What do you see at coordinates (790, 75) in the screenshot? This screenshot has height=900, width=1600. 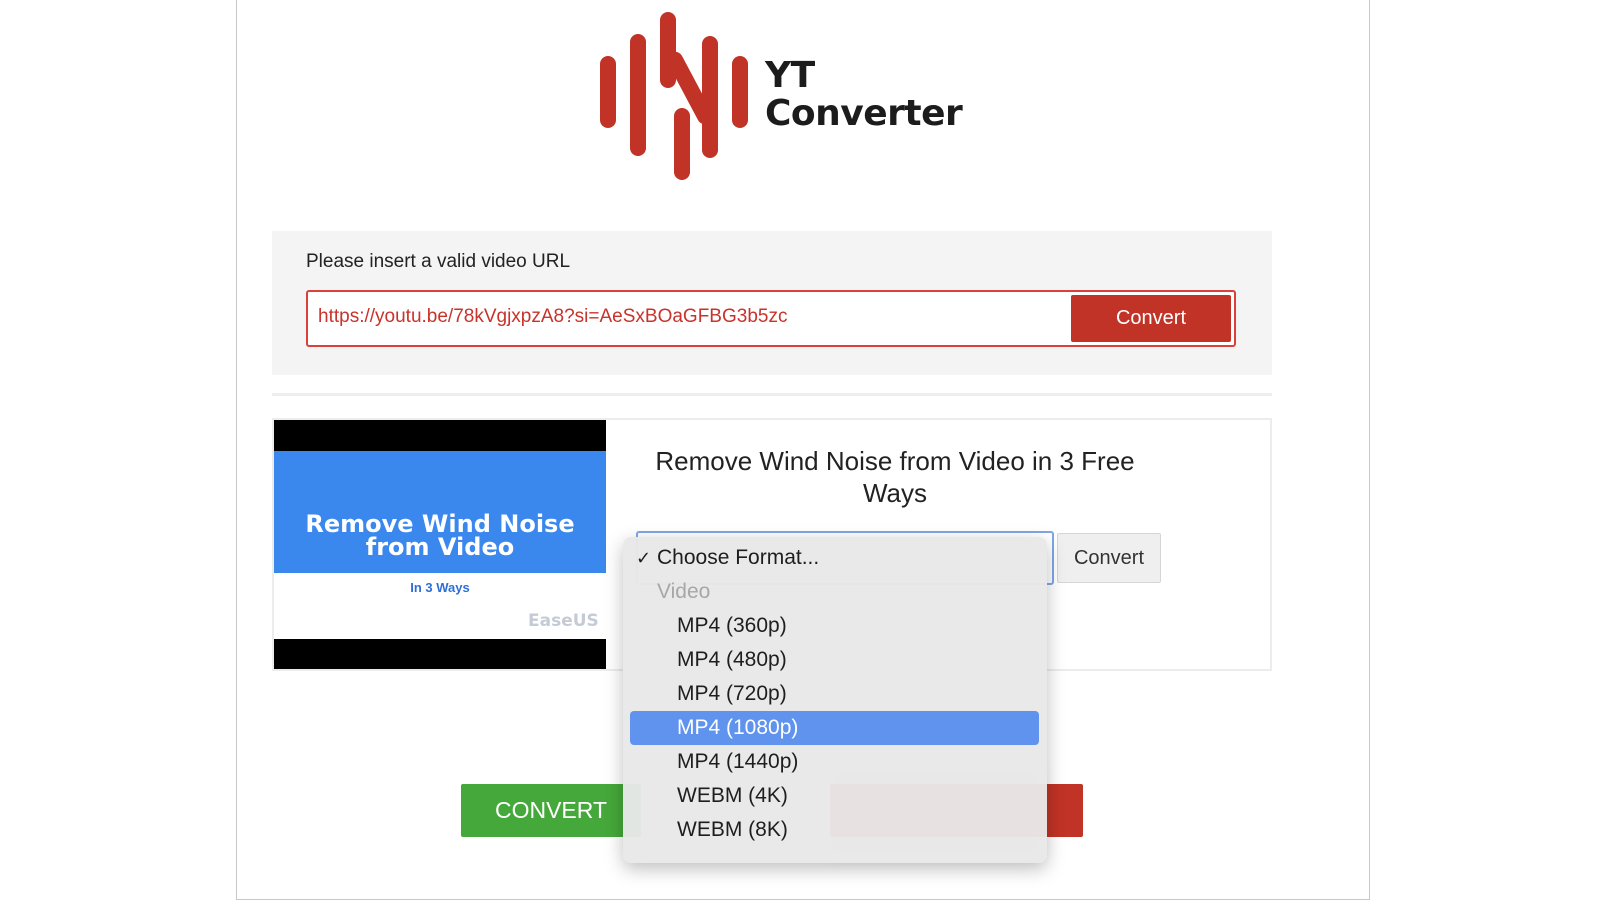 I see `logo-line-1: YT` at bounding box center [790, 75].